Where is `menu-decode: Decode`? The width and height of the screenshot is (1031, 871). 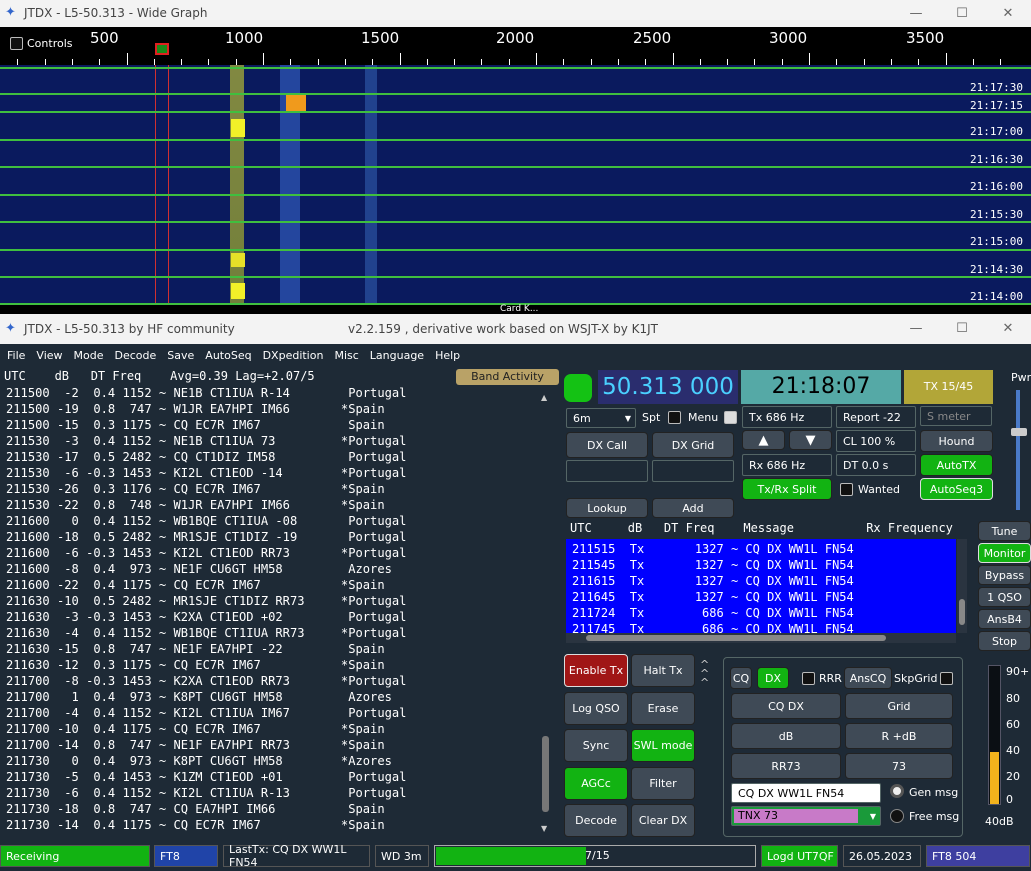 menu-decode: Decode is located at coordinates (136, 355).